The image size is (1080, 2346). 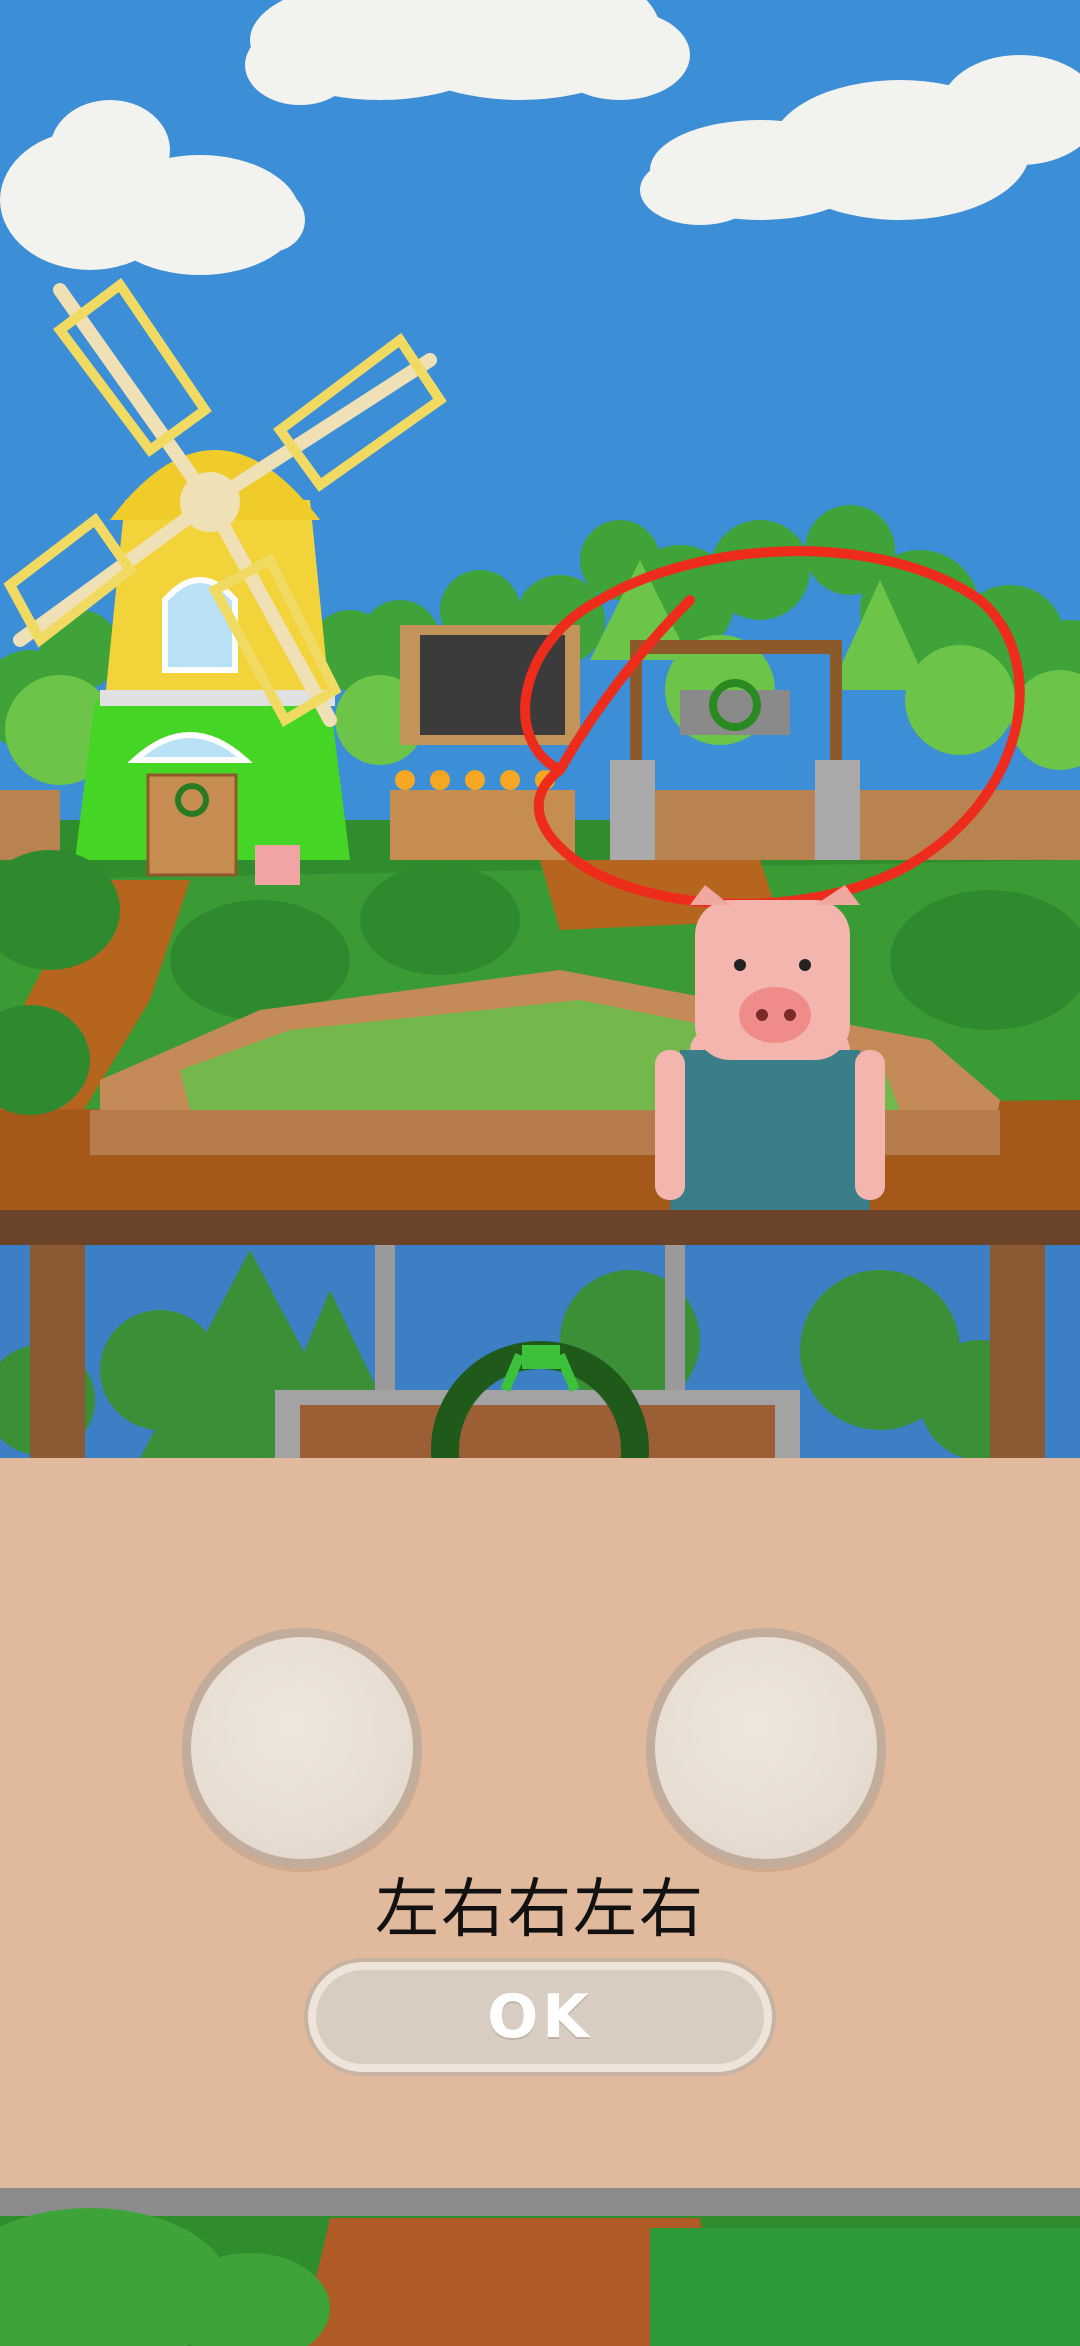 I want to click on ok-button: OK, so click(x=540, y=2017).